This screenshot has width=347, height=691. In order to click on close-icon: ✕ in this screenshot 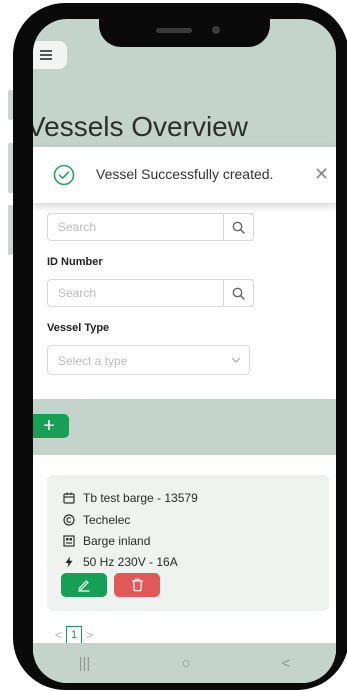, I will do `click(321, 174)`.